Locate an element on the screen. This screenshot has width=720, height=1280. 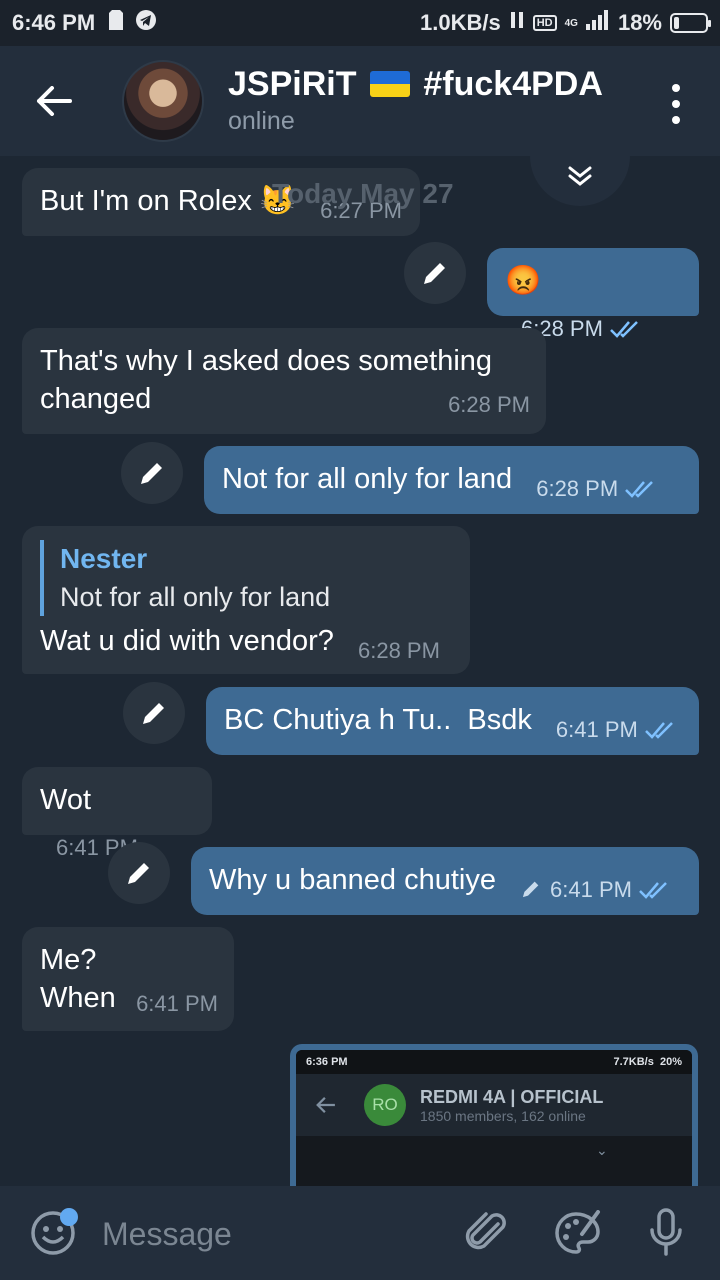
message-outgoing: BC Chutiya h Tu.. Bsdk 6:41 PM is located at coordinates (452, 721).